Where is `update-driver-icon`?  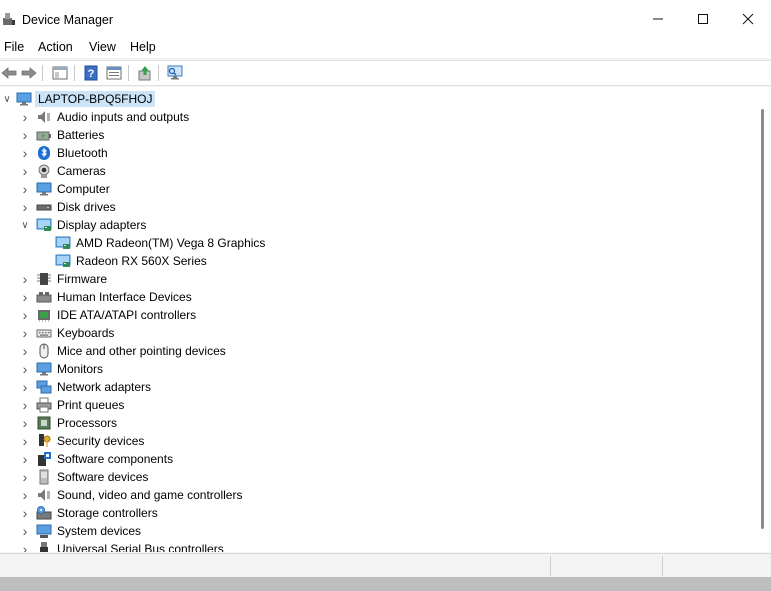
update-driver-icon is located at coordinates (144, 73).